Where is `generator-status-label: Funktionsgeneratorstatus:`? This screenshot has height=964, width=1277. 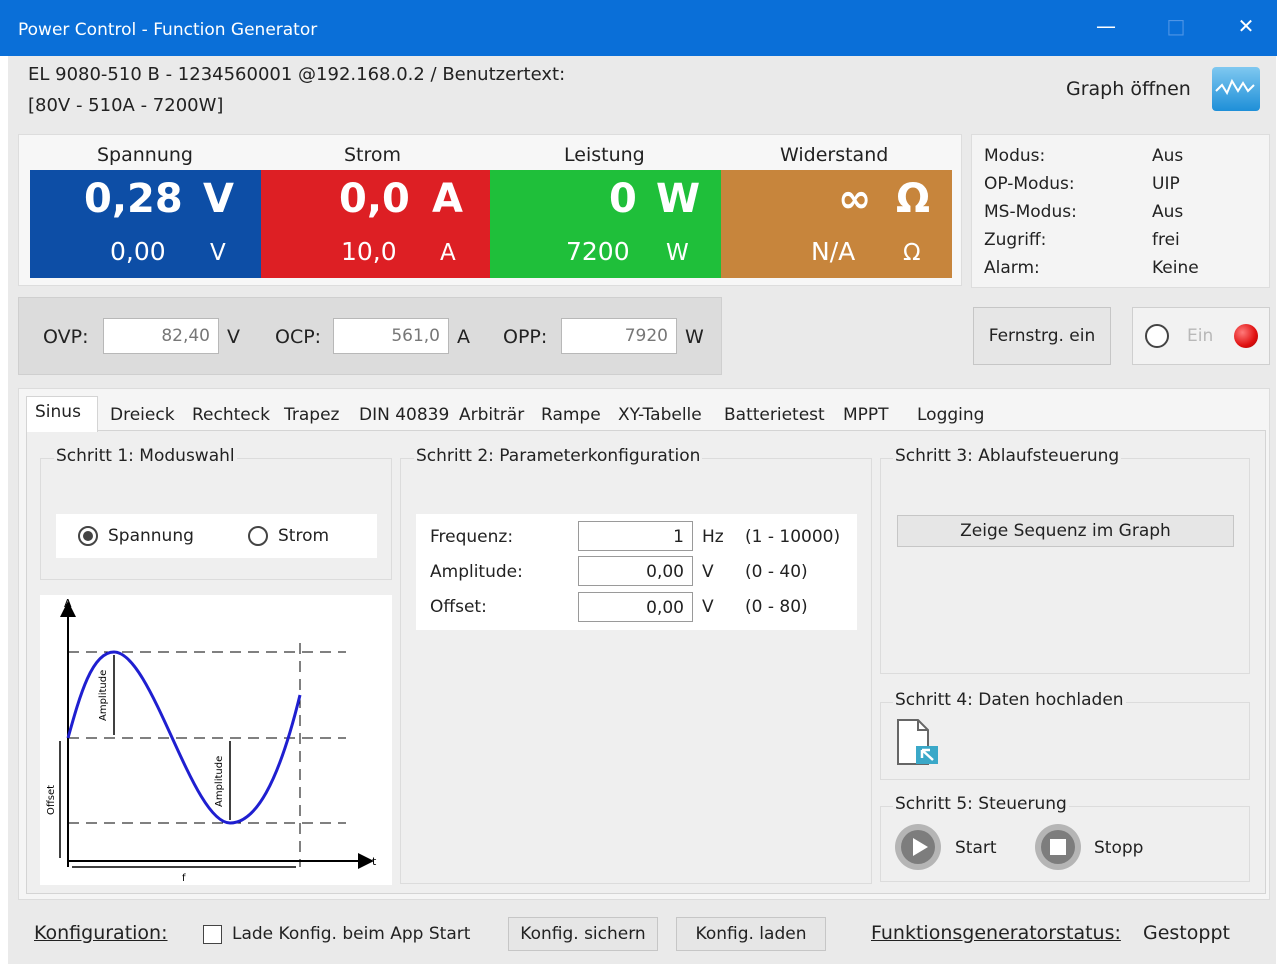 generator-status-label: Funktionsgeneratorstatus: is located at coordinates (996, 933).